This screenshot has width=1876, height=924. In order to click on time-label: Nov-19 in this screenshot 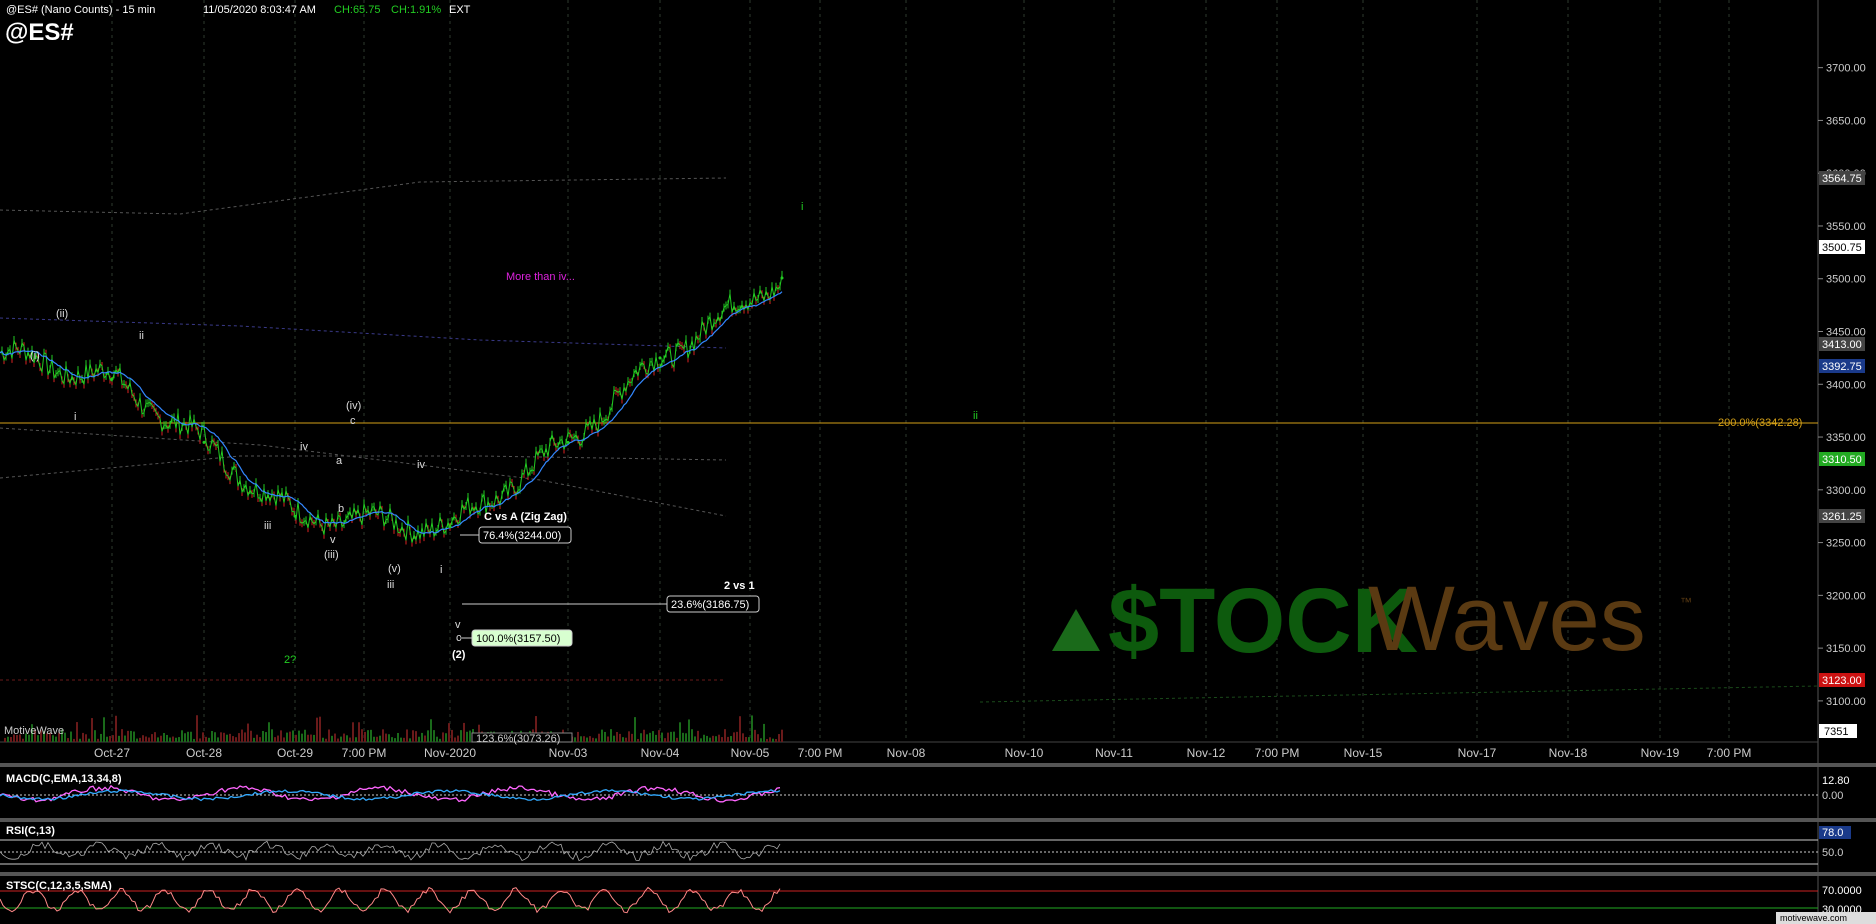, I will do `click(1660, 753)`.